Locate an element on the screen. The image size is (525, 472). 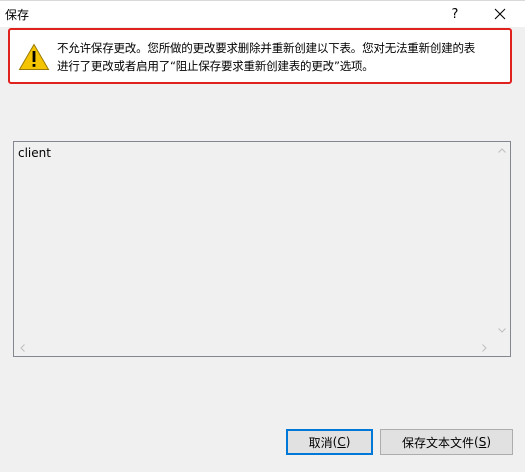
help-icon: ? is located at coordinates (455, 14).